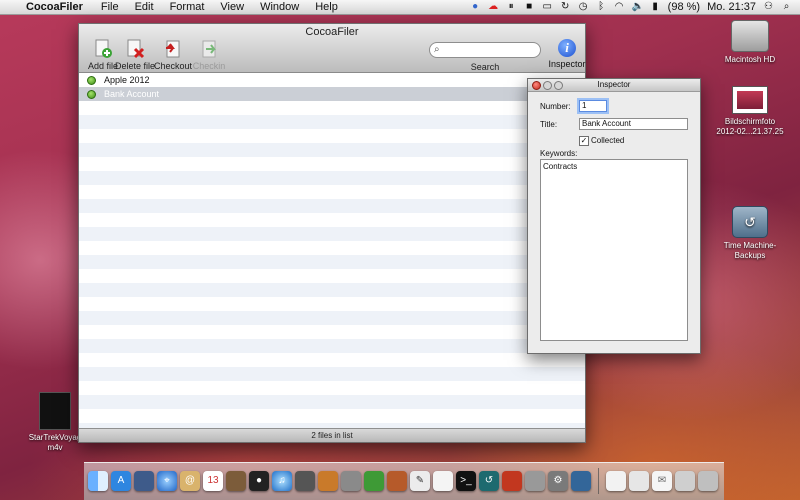 The height and width of the screenshot is (500, 800). Describe the element at coordinates (512, 481) in the screenshot. I see `virtualbox-icon` at that location.